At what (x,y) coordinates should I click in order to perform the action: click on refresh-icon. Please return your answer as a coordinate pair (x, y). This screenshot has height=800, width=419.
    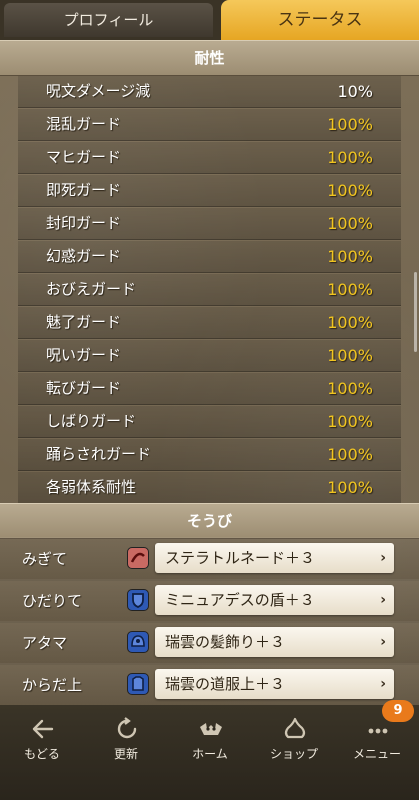
    Looking at the image, I should click on (127, 728).